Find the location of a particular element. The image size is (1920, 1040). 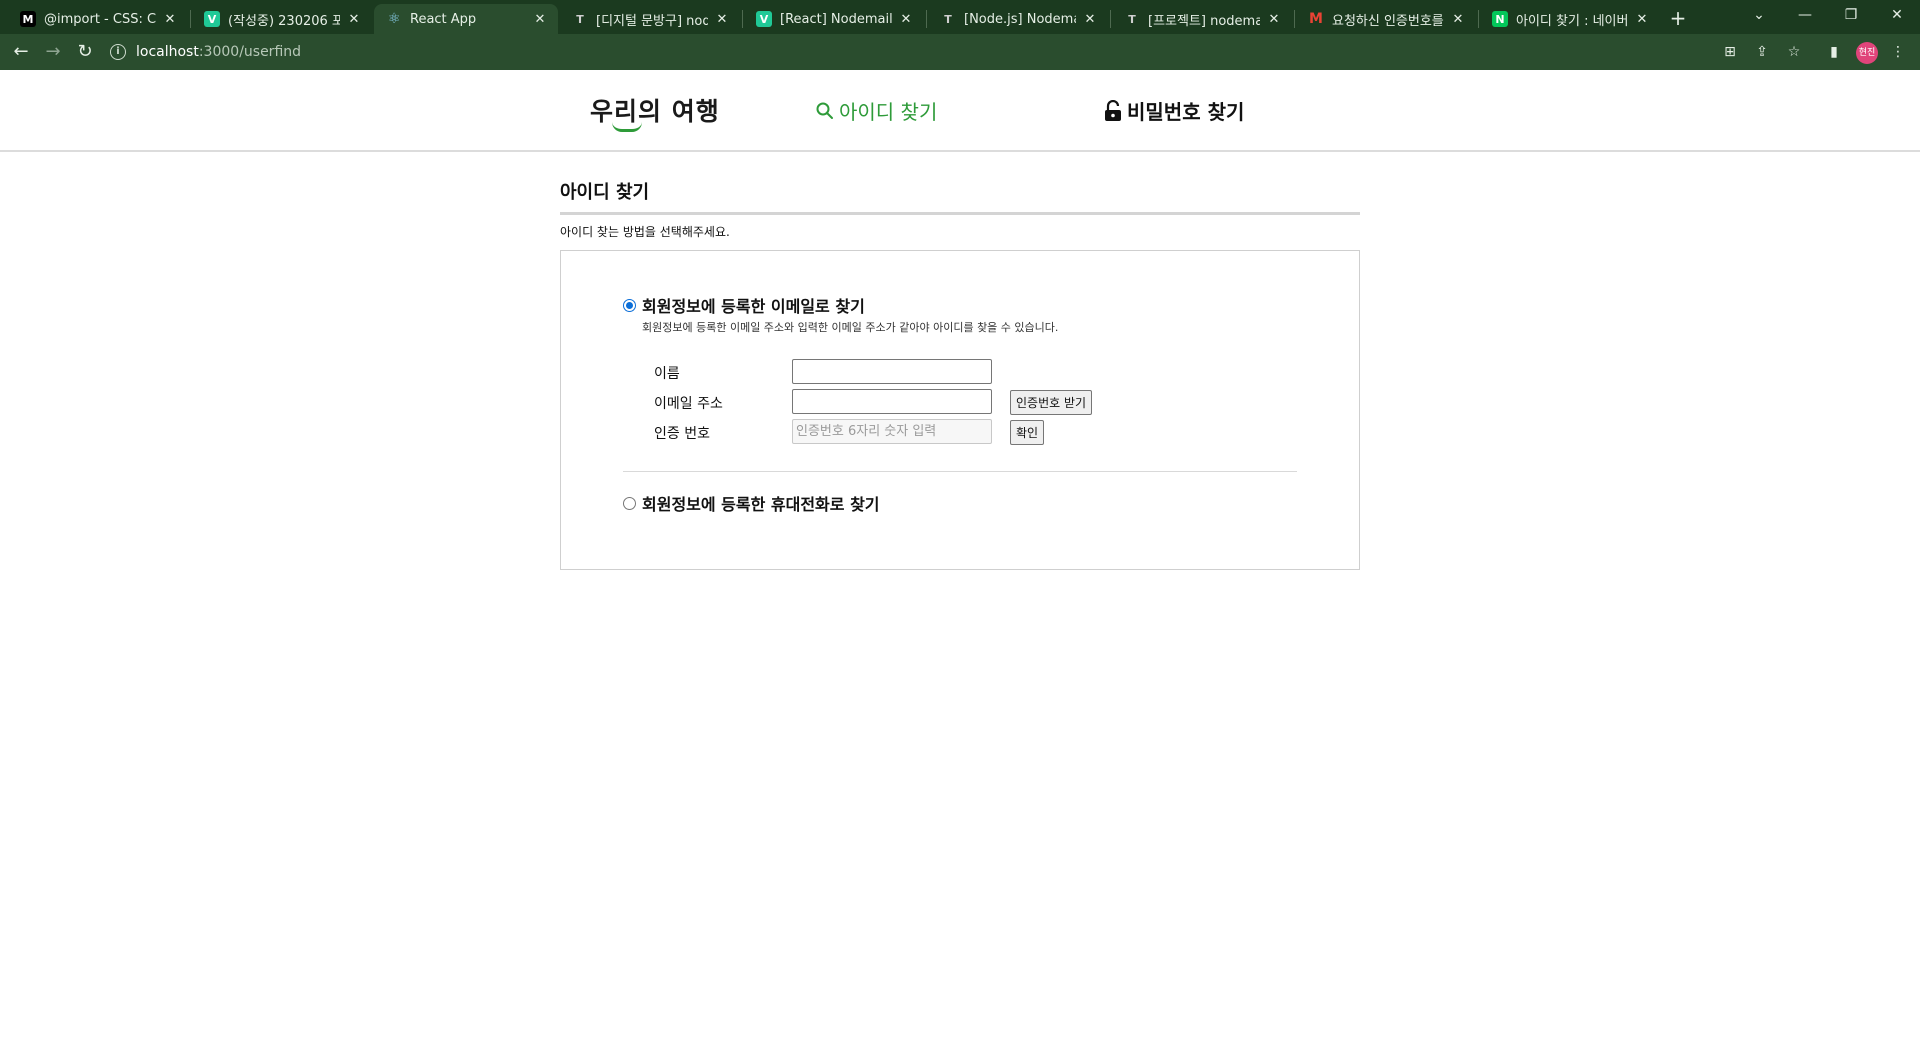

email-input is located at coordinates (892, 401).